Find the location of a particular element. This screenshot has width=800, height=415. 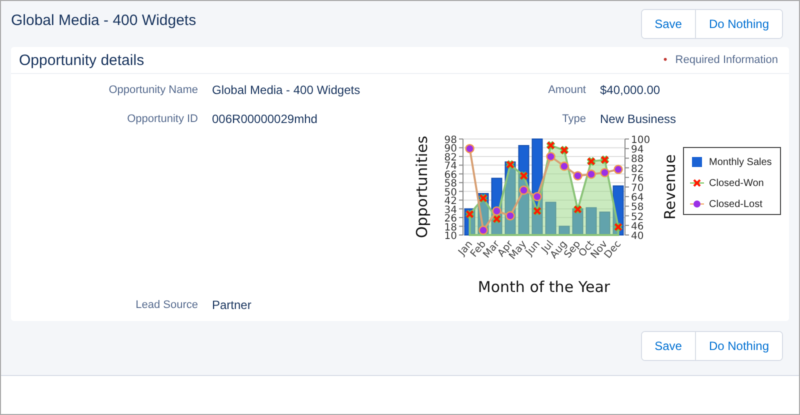

field-value: New Business is located at coordinates (639, 119).